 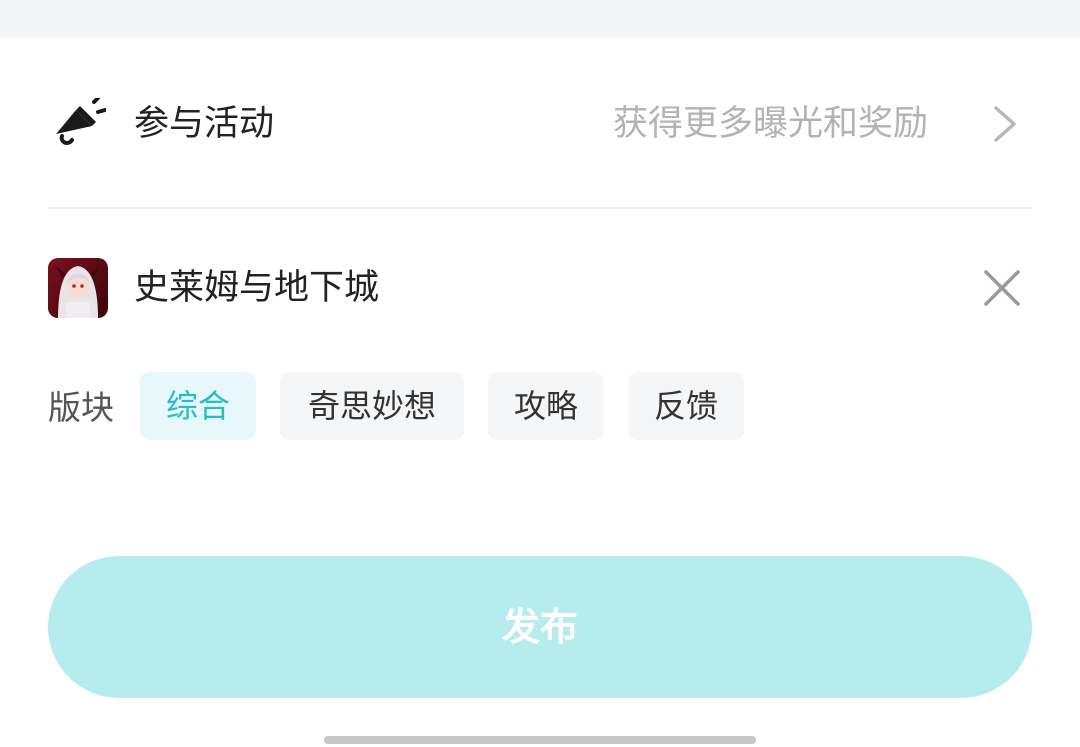 What do you see at coordinates (198, 406) in the screenshot?
I see `board-chip-general: 综合` at bounding box center [198, 406].